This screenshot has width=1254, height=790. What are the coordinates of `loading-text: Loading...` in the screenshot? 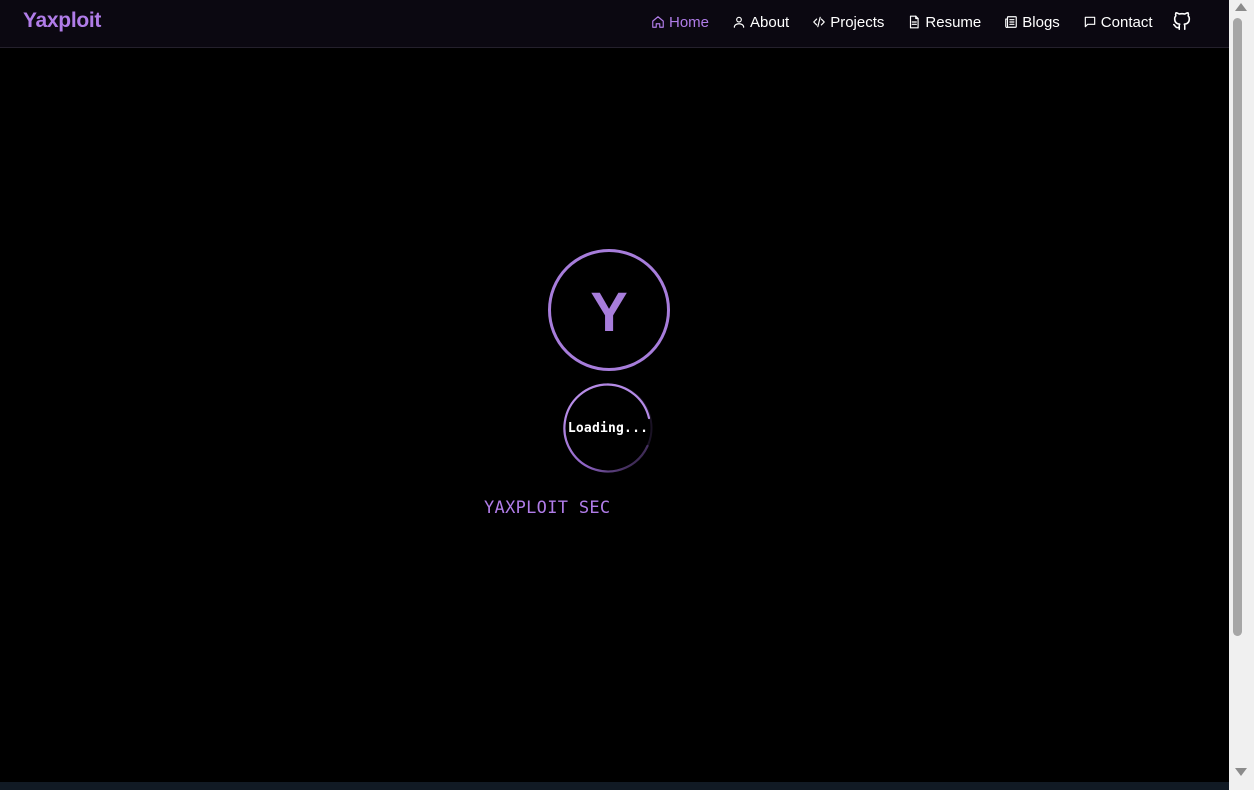 It's located at (608, 428).